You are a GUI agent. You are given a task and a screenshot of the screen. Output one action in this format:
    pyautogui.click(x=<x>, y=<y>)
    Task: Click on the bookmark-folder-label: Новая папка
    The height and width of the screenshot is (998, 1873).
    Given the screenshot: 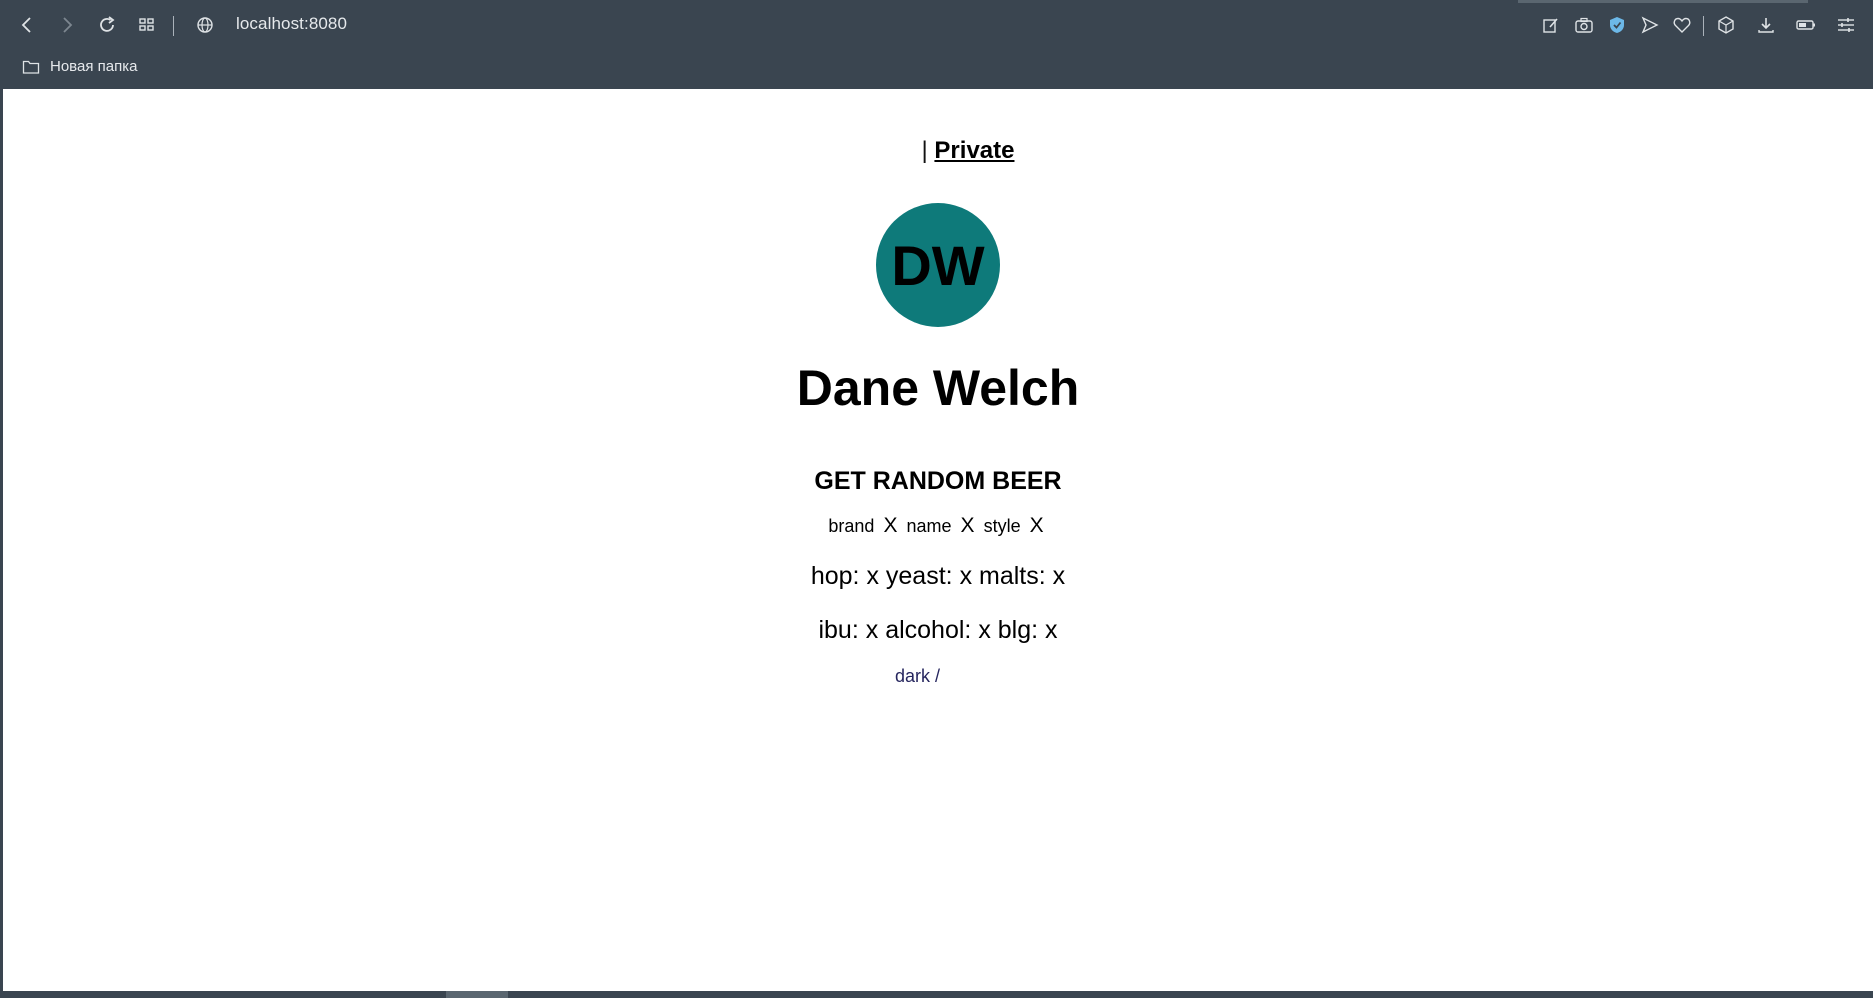 What is the action you would take?
    pyautogui.click(x=94, y=66)
    